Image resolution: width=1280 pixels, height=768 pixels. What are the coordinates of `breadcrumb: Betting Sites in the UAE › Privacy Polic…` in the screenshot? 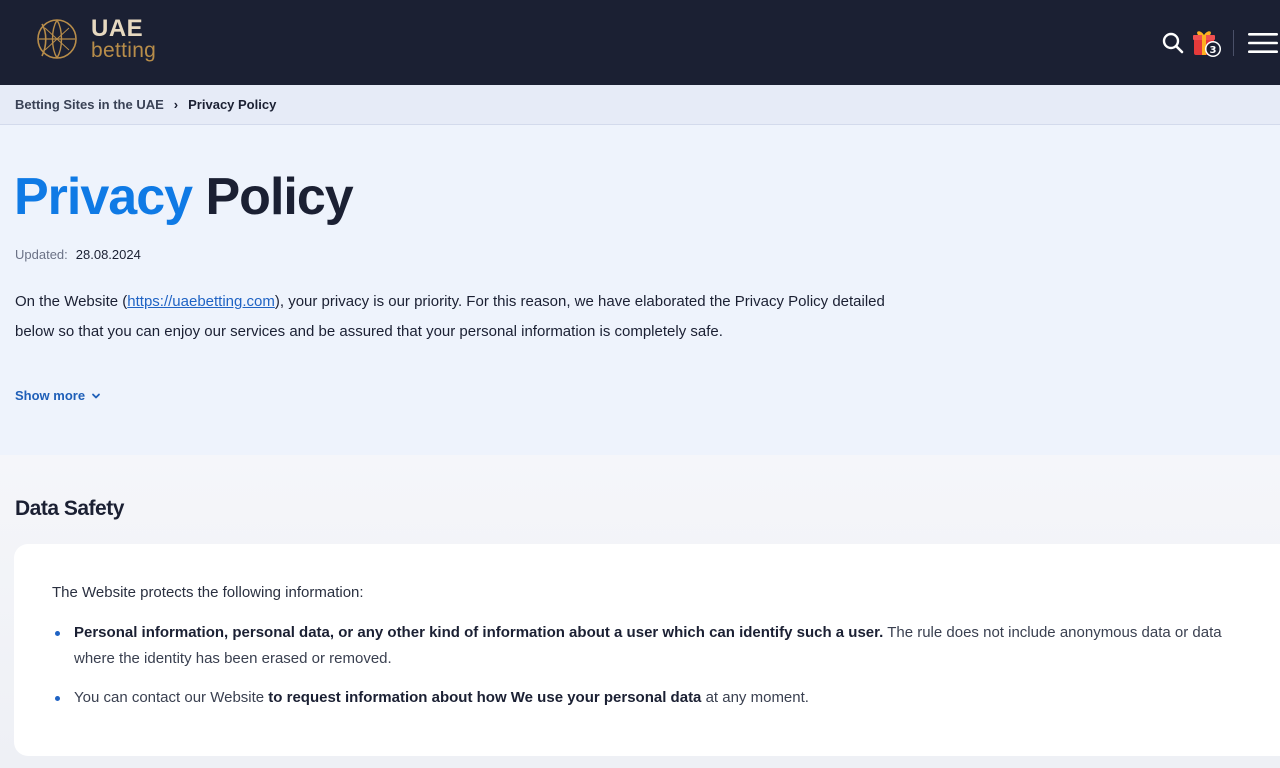 It's located at (145, 104).